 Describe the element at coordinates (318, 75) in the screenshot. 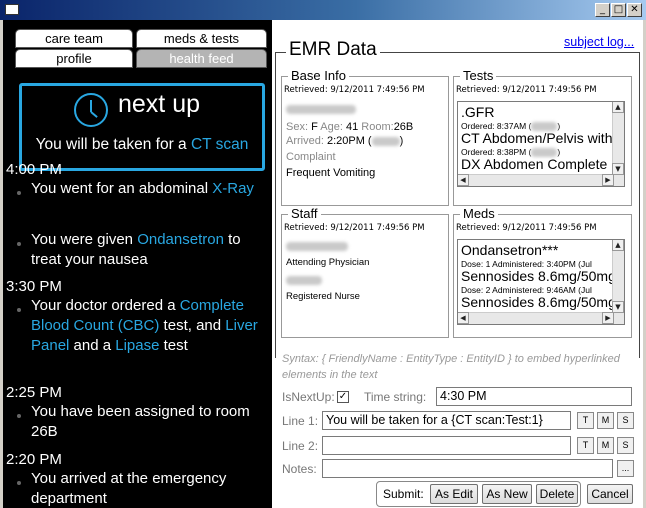

I see `base-info-title: Base Info` at that location.